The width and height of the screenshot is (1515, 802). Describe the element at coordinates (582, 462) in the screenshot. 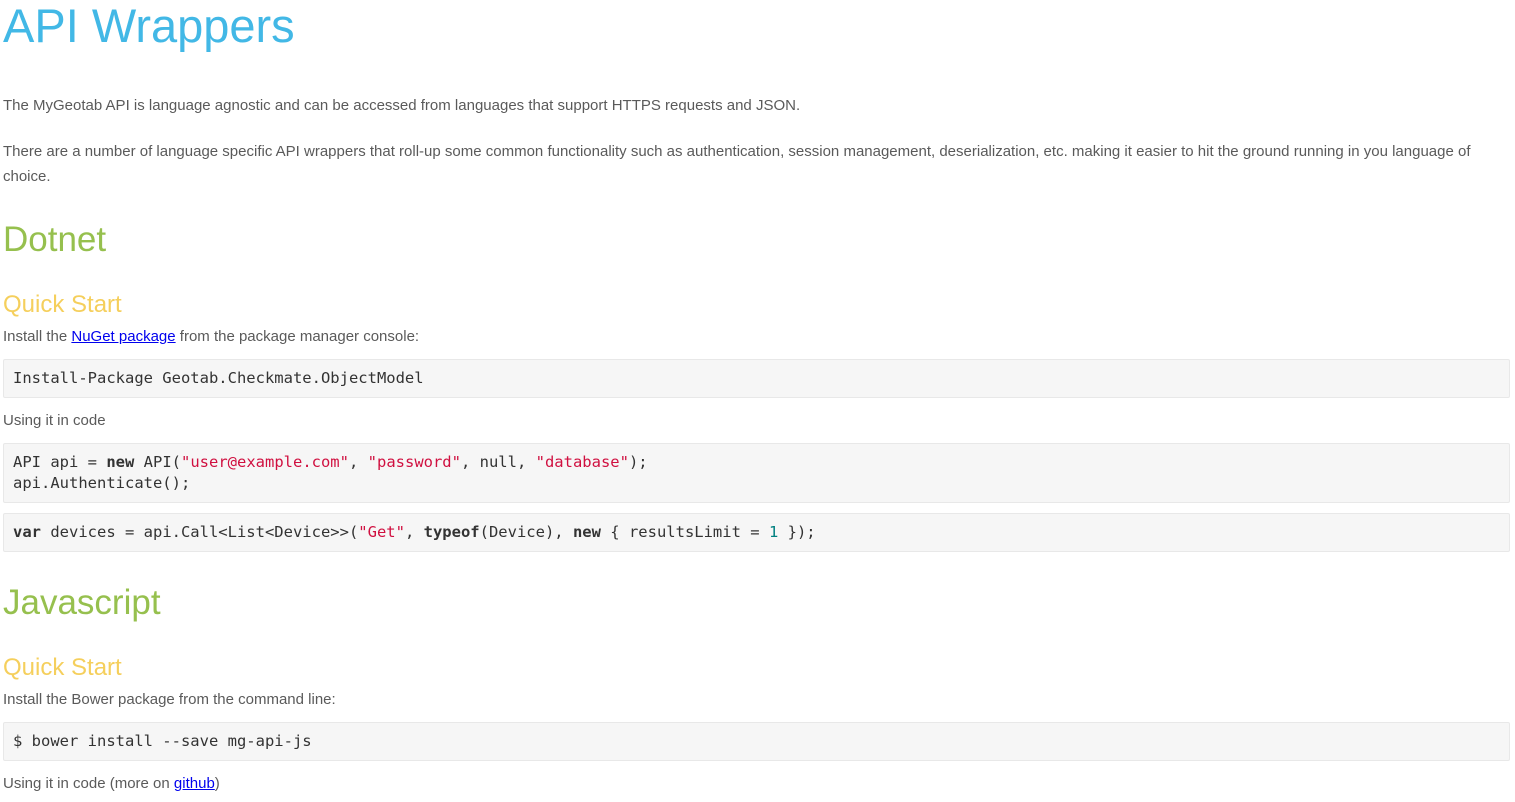

I see `code-string-database: "database"` at that location.